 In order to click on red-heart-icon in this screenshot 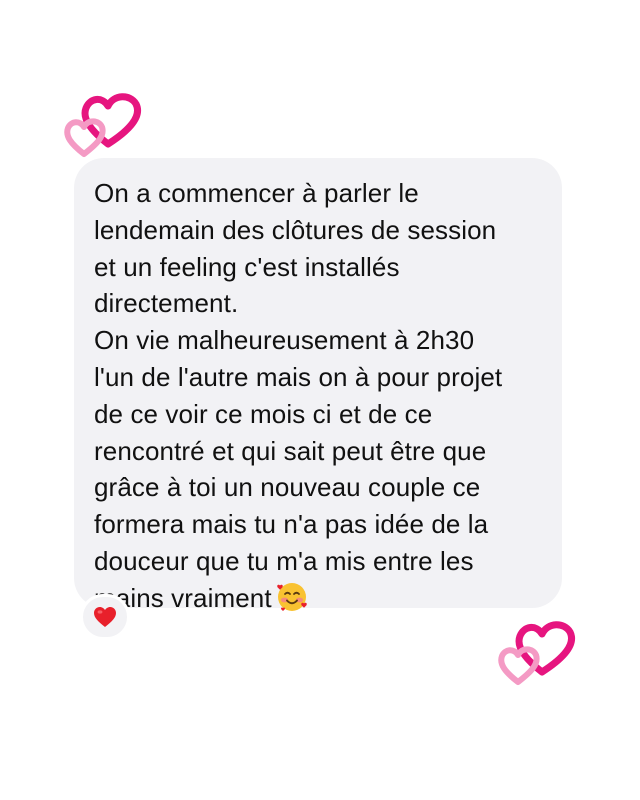, I will do `click(105, 617)`.